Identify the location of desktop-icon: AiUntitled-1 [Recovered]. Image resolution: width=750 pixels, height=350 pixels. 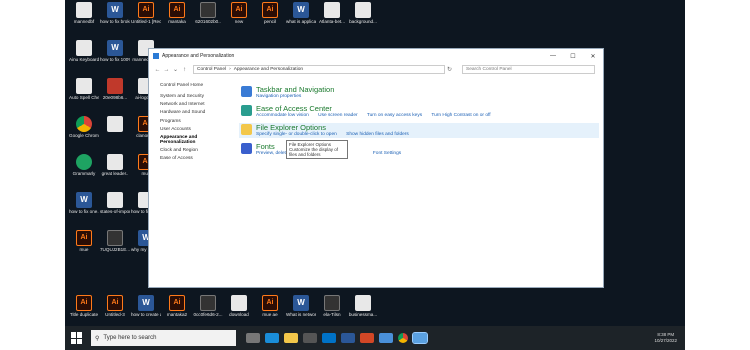
(146, 13).